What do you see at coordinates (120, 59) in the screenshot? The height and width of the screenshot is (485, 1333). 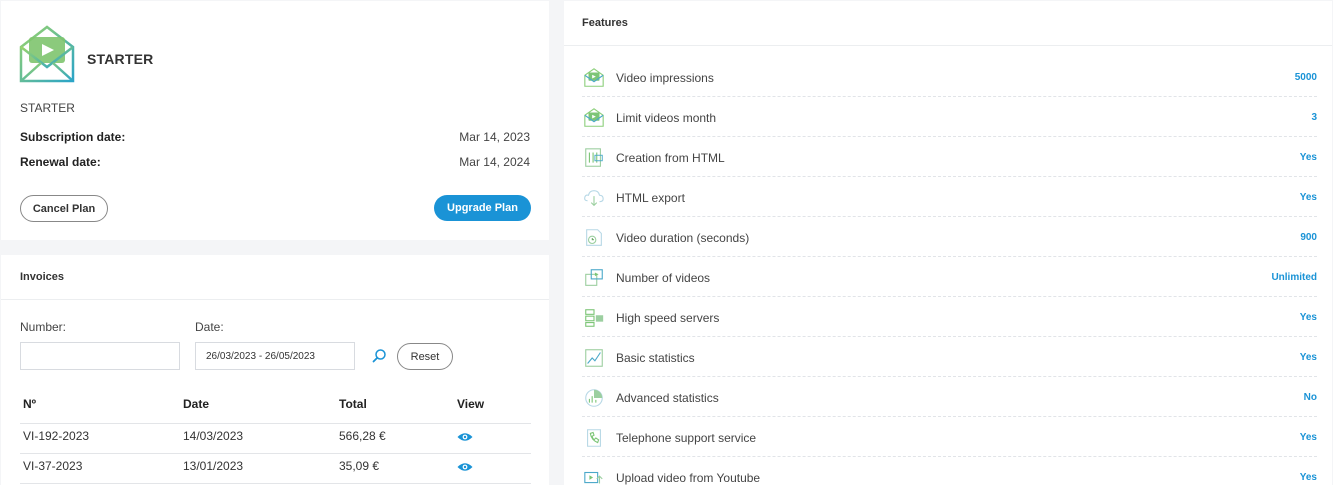 I see `plan-title: STARTER` at bounding box center [120, 59].